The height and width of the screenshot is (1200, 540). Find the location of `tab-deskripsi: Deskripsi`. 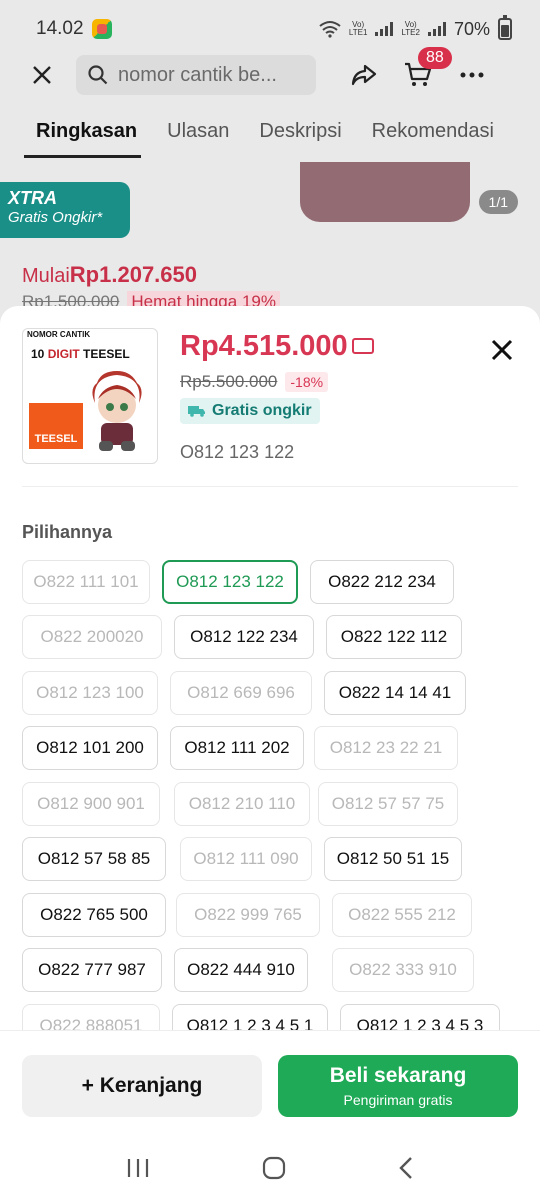

tab-deskripsi: Deskripsi is located at coordinates (300, 136).